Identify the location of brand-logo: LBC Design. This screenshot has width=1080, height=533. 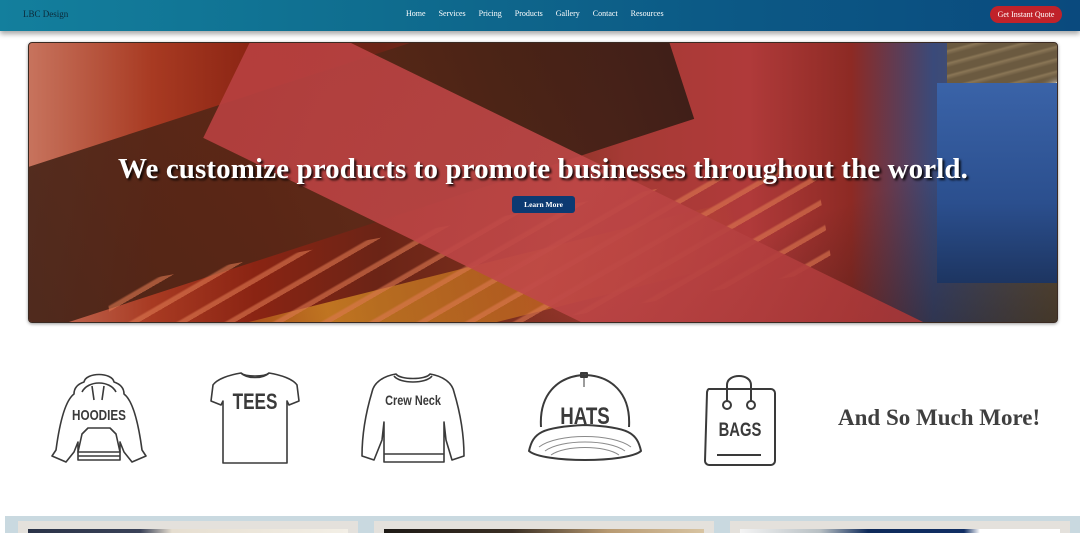
(45, 14).